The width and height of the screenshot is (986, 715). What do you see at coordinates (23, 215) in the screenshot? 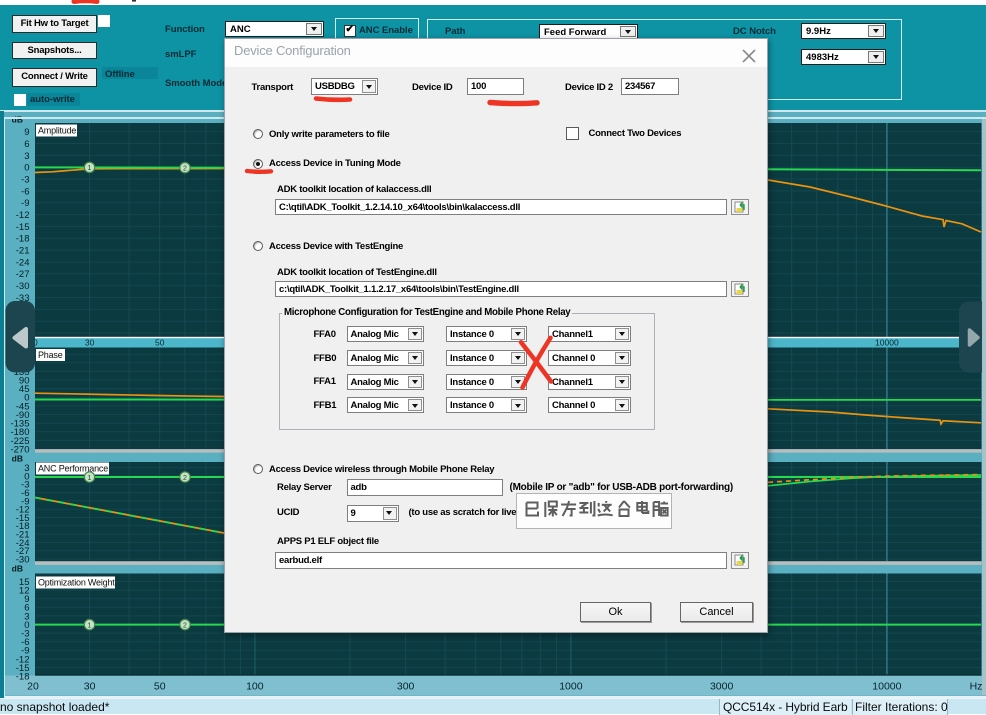
I see `svg-text: -12` at bounding box center [23, 215].